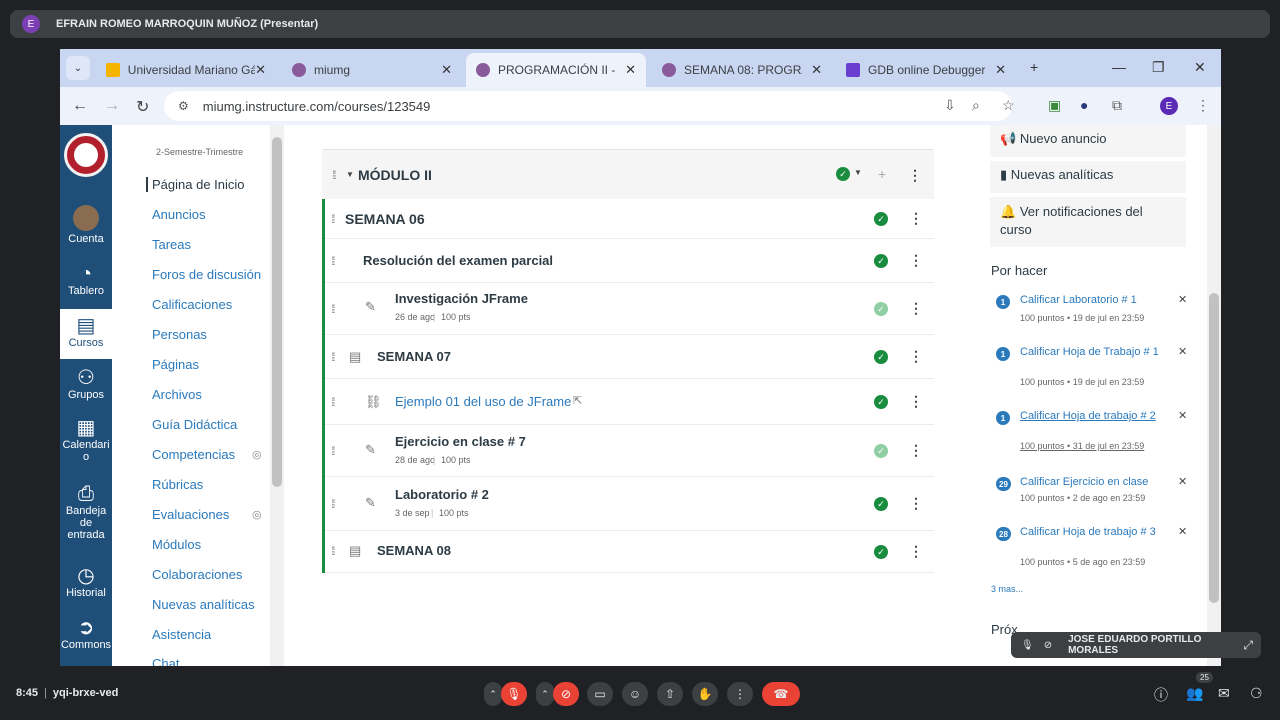 The image size is (1280, 720). Describe the element at coordinates (629, 402) in the screenshot. I see `module-item: ⁞⁞ ⛓ Ejemplo 01 del uso de JFrame ⇱ ✓ ⋮` at that location.